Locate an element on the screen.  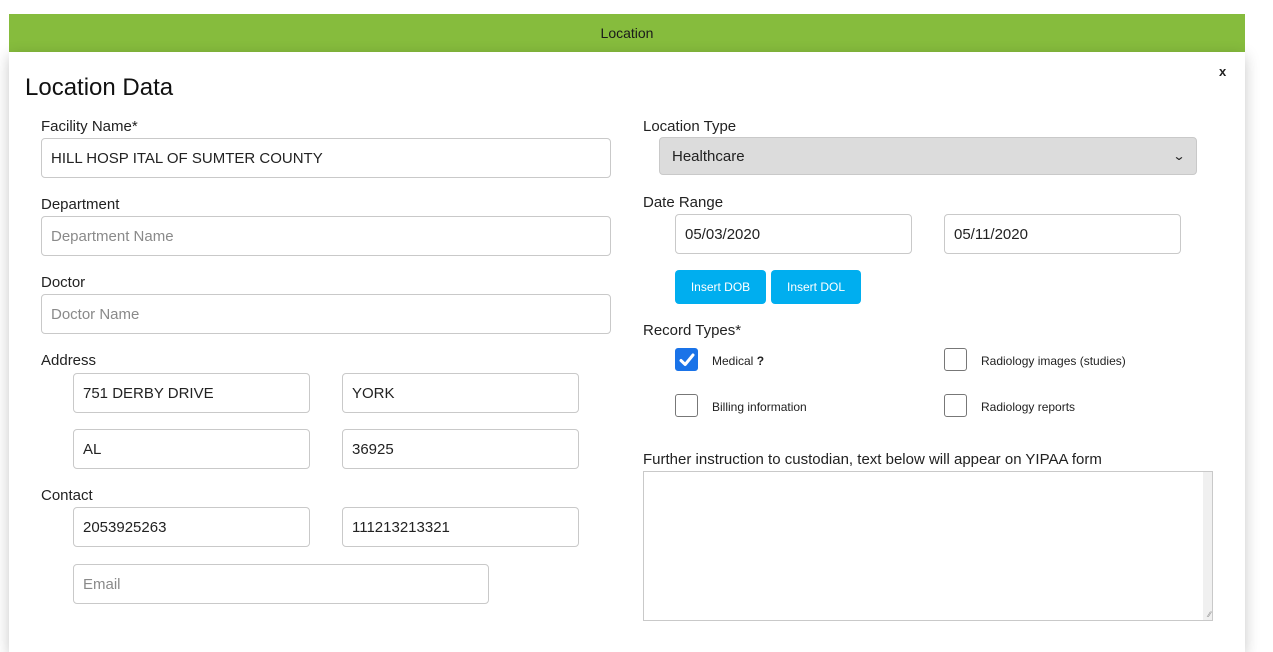
department-label: Department is located at coordinates (80, 204).